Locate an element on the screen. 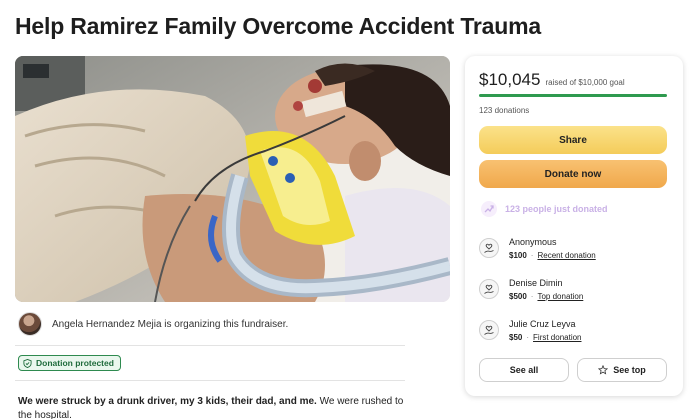 The image size is (700, 419). donor-name: Denise Dimin is located at coordinates (536, 283).